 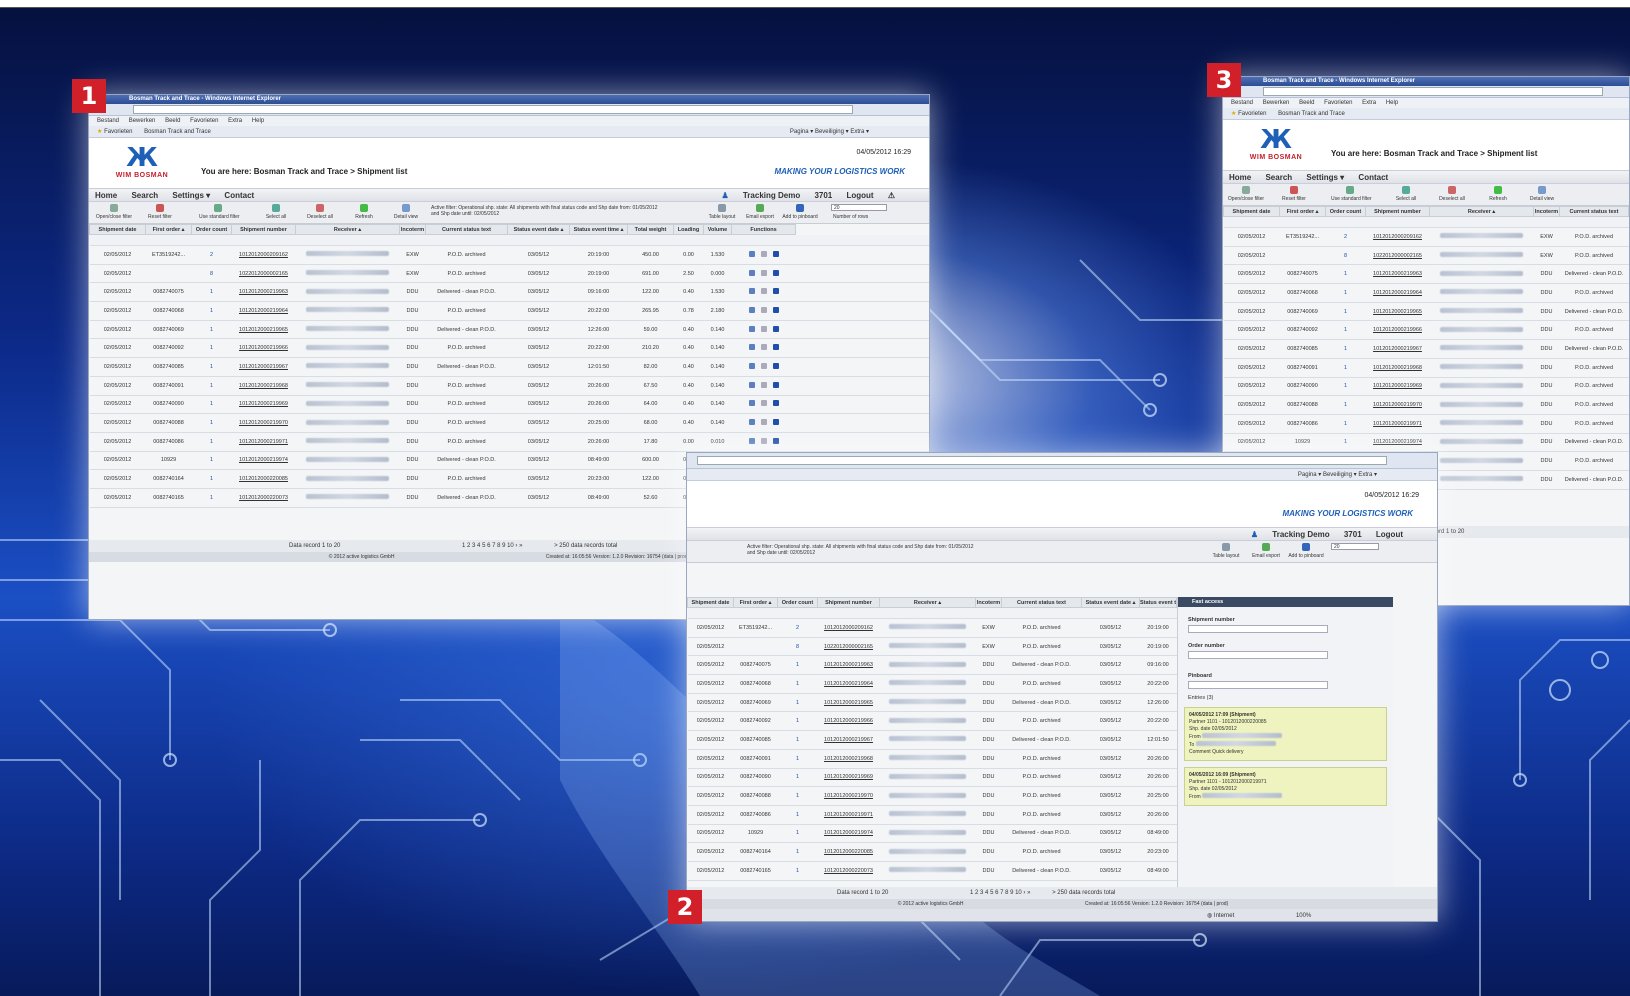 I want to click on open-close-filter-button: Open/close filter, so click(x=114, y=212).